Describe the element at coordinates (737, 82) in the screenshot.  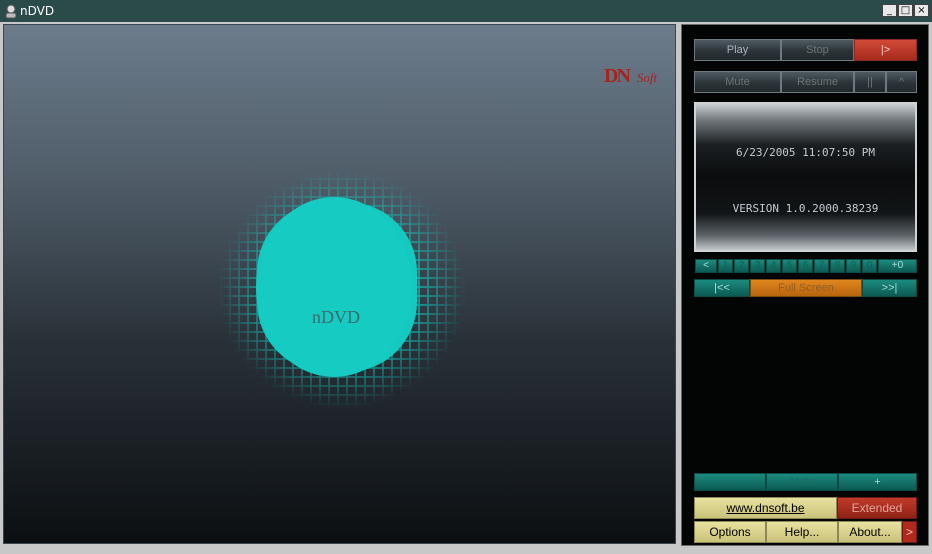
I see `mute-transport-button: Mute` at that location.